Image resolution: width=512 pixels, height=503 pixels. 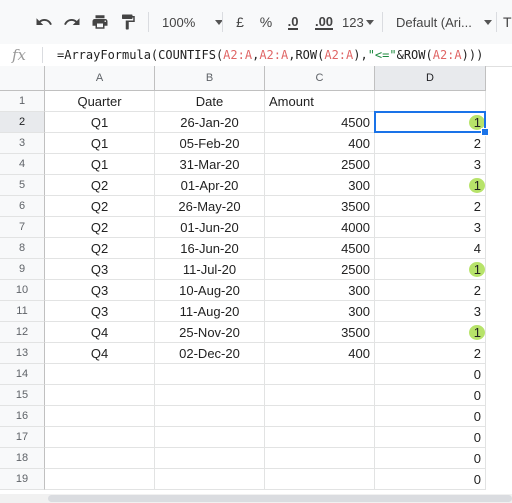 What do you see at coordinates (22, 248) in the screenshot?
I see `row-header-8: 8` at bounding box center [22, 248].